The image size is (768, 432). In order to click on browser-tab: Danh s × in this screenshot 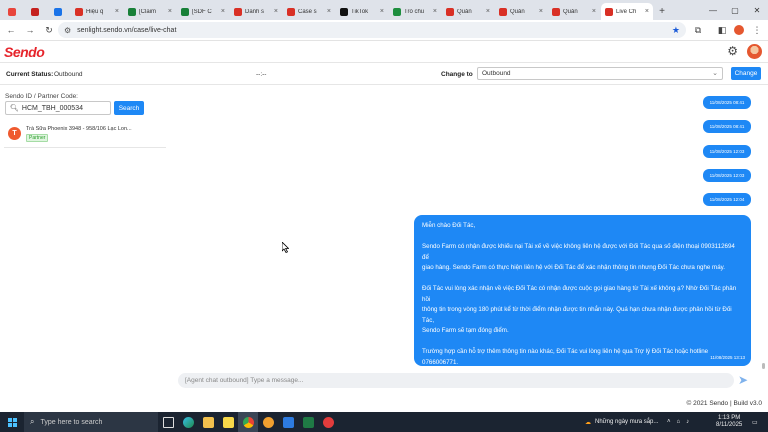, I will do `click(256, 11)`.